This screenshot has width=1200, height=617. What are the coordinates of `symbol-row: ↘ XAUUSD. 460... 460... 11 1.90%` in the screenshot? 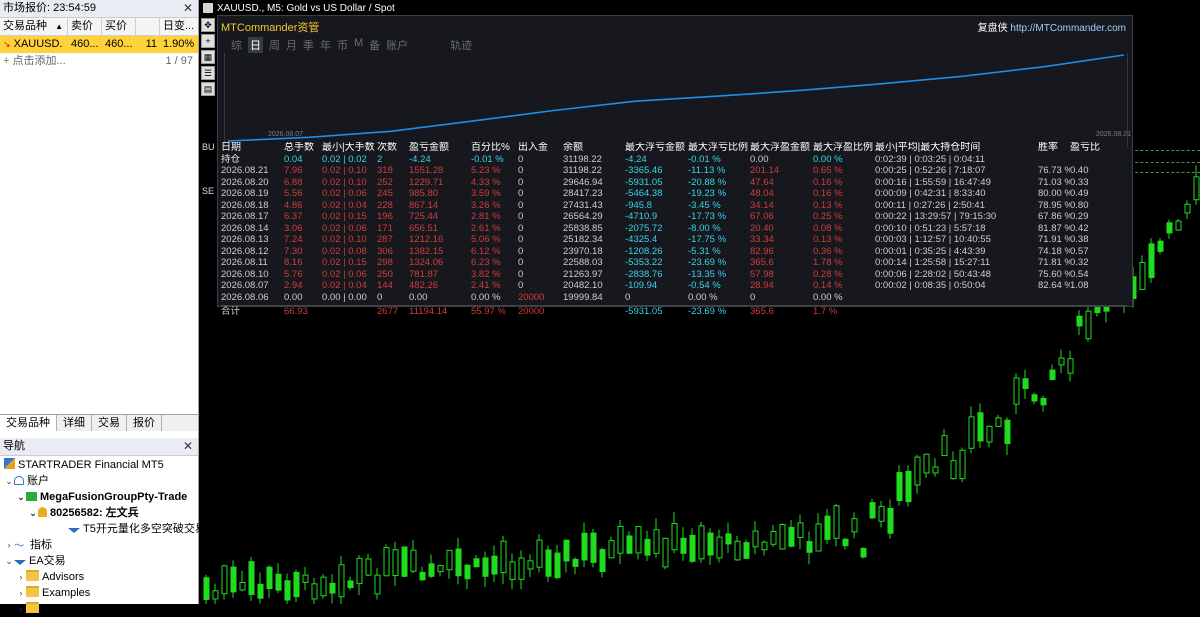 It's located at (99, 44).